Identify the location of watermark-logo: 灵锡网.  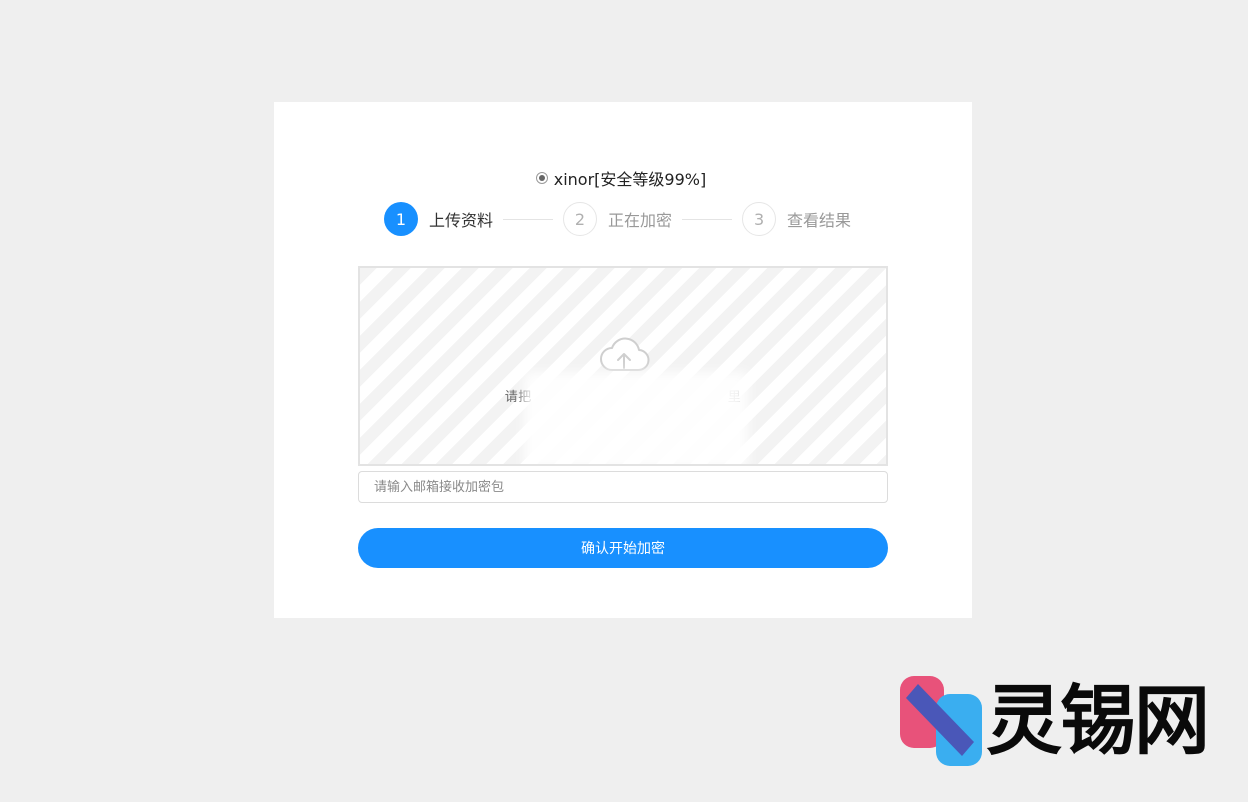
(1060, 722).